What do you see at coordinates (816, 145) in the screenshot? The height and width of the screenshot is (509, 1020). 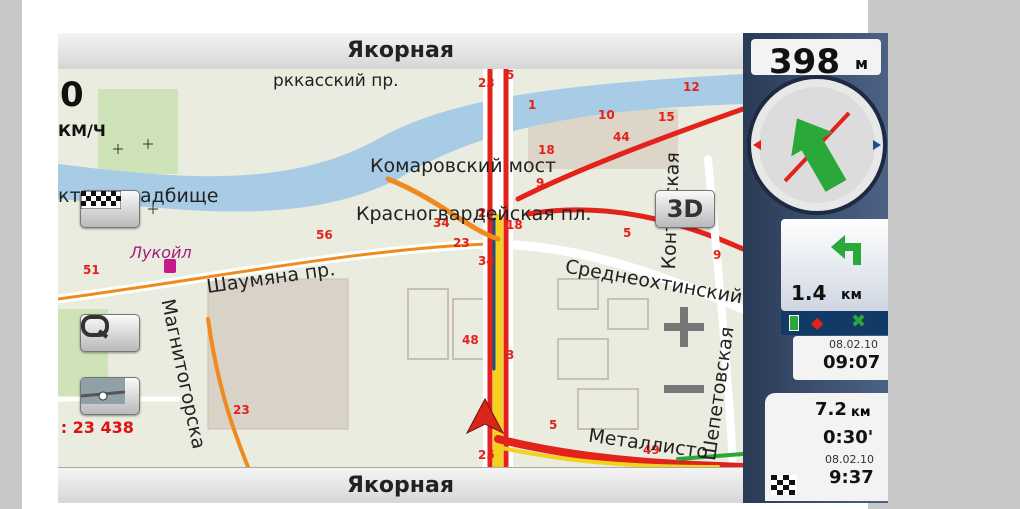 I see `compass-icon` at bounding box center [816, 145].